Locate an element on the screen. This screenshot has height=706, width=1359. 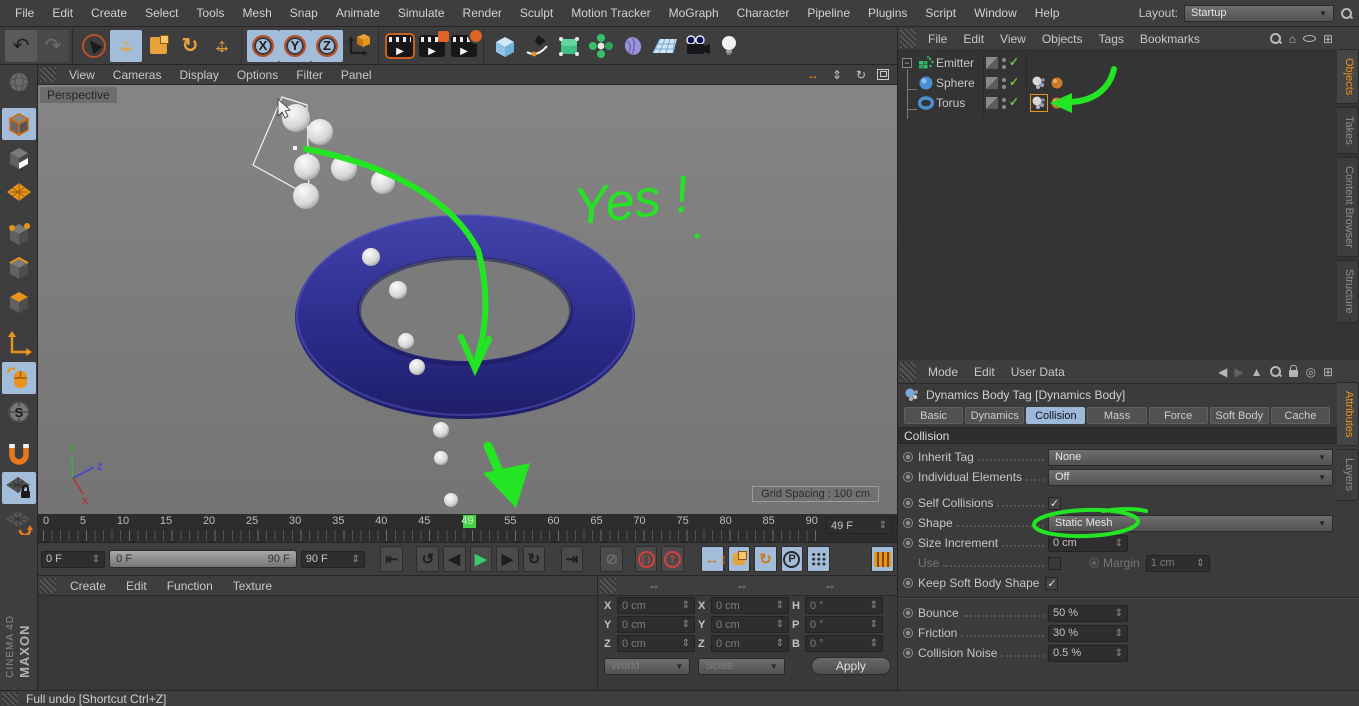
tab-content-browser: Content Browser is located at coordinates (1348, 207).